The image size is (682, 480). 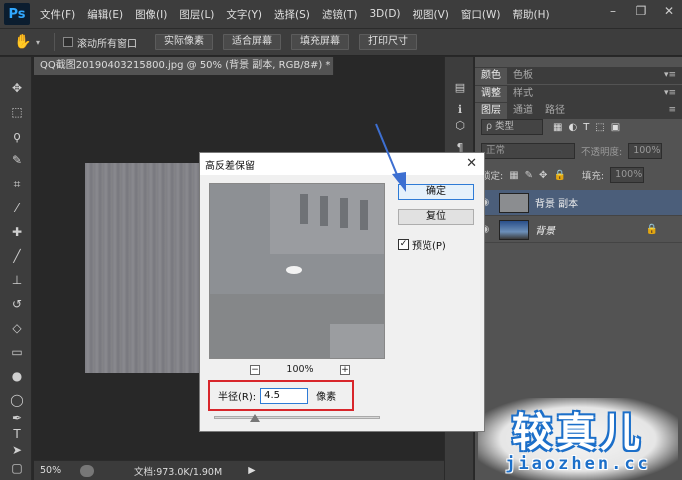 What do you see at coordinates (672, 110) in the screenshot?
I see `panel-menu-icon: ≡` at bounding box center [672, 110].